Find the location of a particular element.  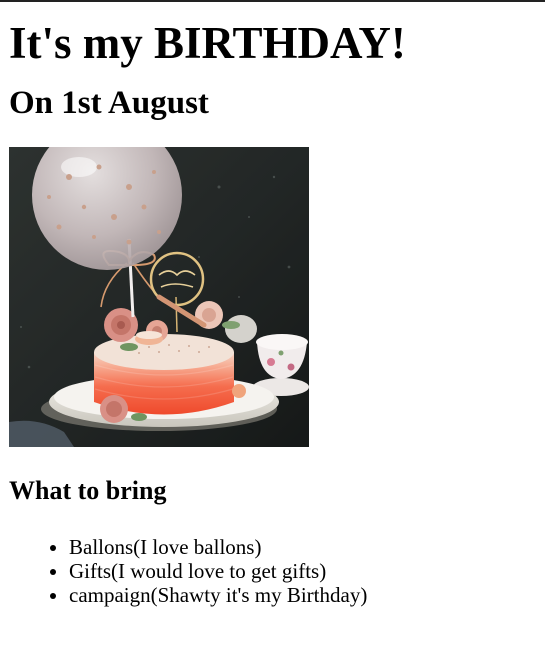

list-item: Ballons(I love ballons) is located at coordinates (304, 547).